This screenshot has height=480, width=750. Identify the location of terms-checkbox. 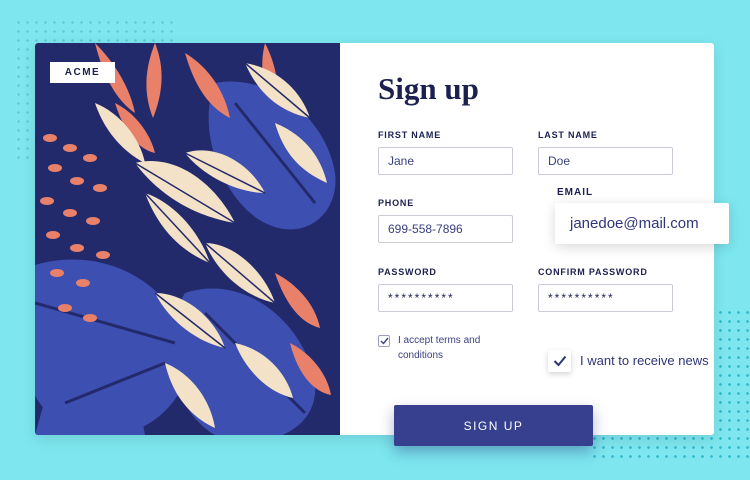
(384, 341).